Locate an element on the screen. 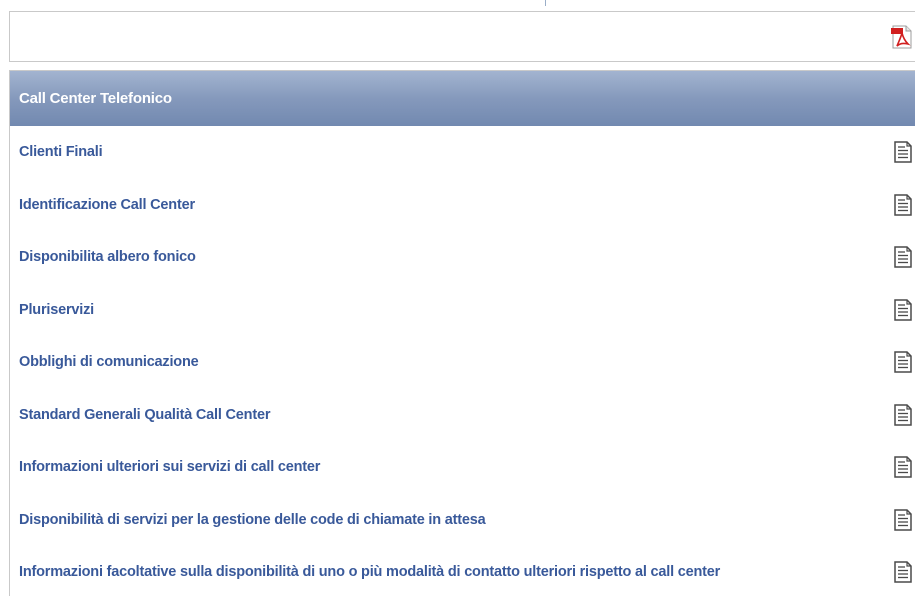 This screenshot has width=915, height=596. list-item-label: Obblighi di comunicazione is located at coordinates (109, 362).